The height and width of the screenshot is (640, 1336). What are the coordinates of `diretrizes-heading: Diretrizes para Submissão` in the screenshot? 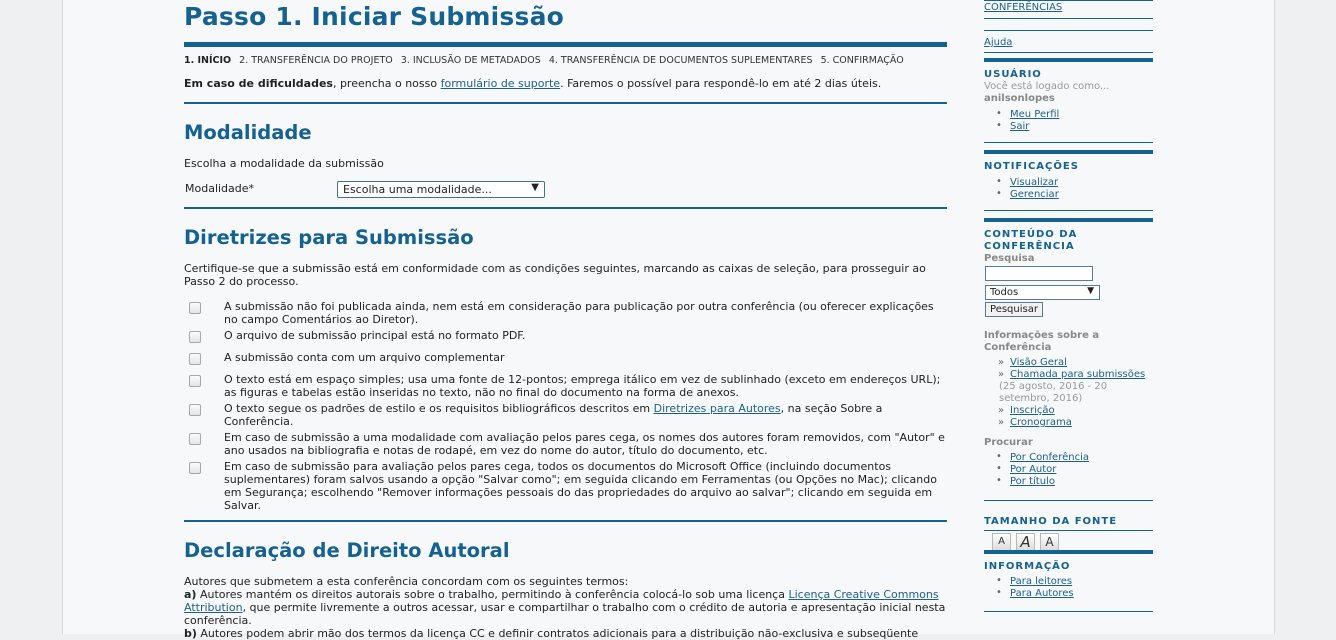 It's located at (329, 237).